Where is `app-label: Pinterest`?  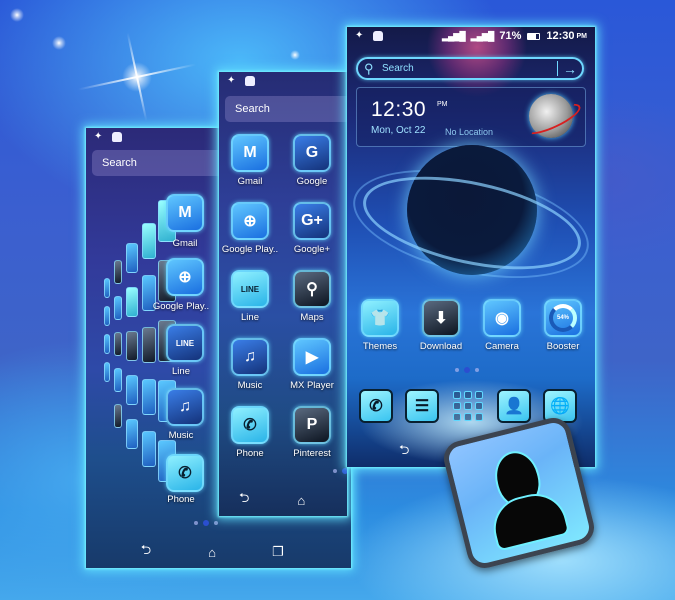 app-label: Pinterest is located at coordinates (312, 453).